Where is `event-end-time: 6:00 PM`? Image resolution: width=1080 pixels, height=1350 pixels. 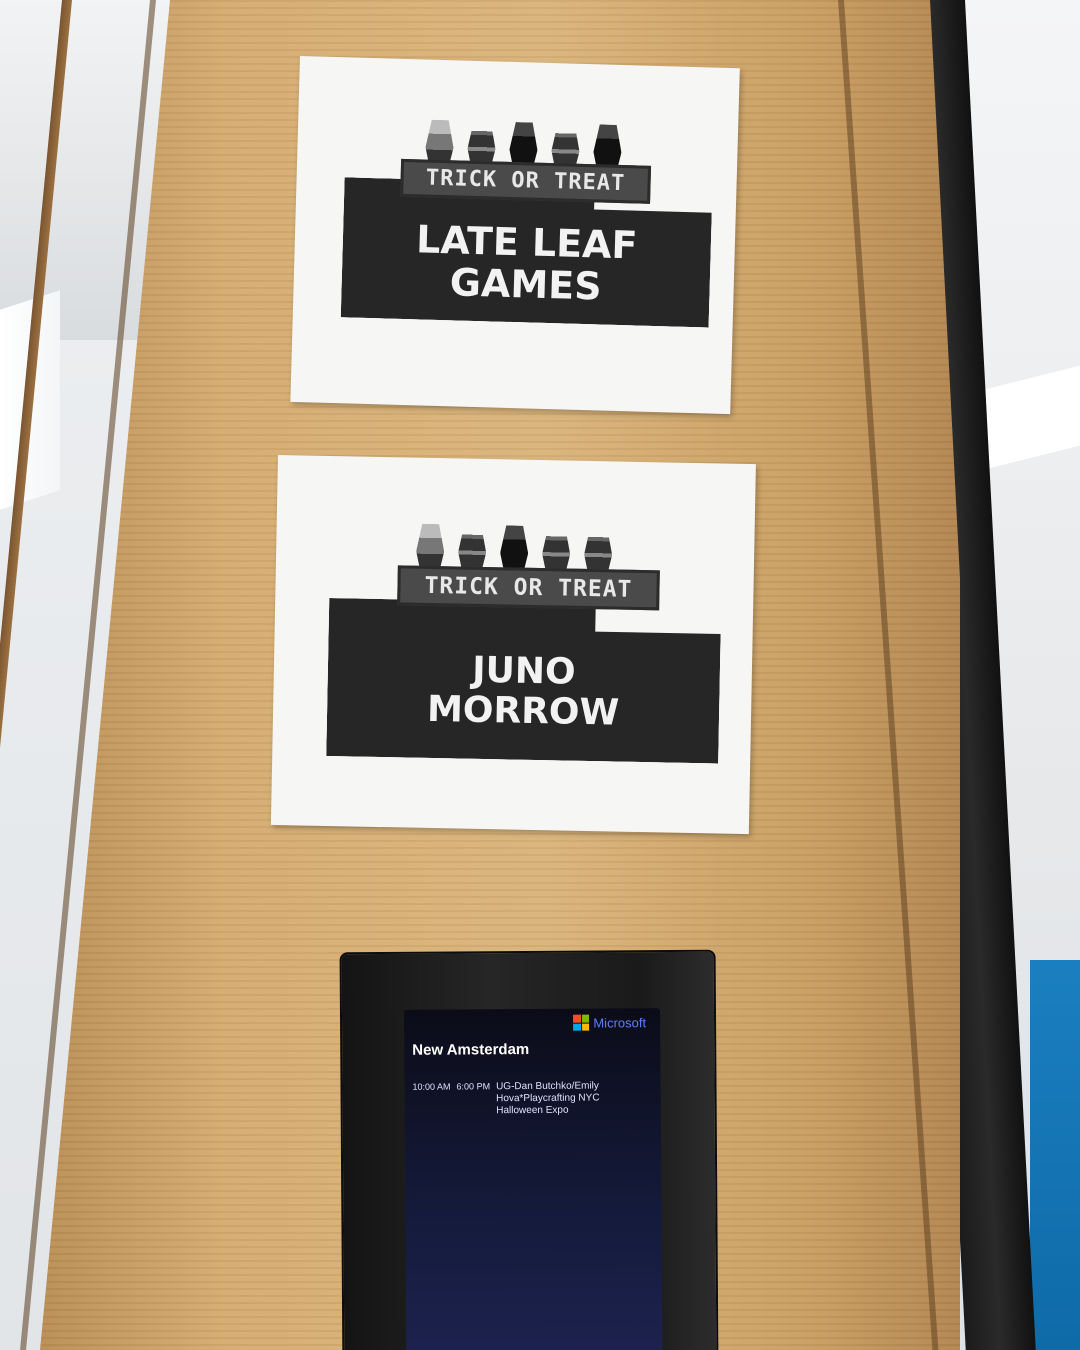 event-end-time: 6:00 PM is located at coordinates (473, 1086).